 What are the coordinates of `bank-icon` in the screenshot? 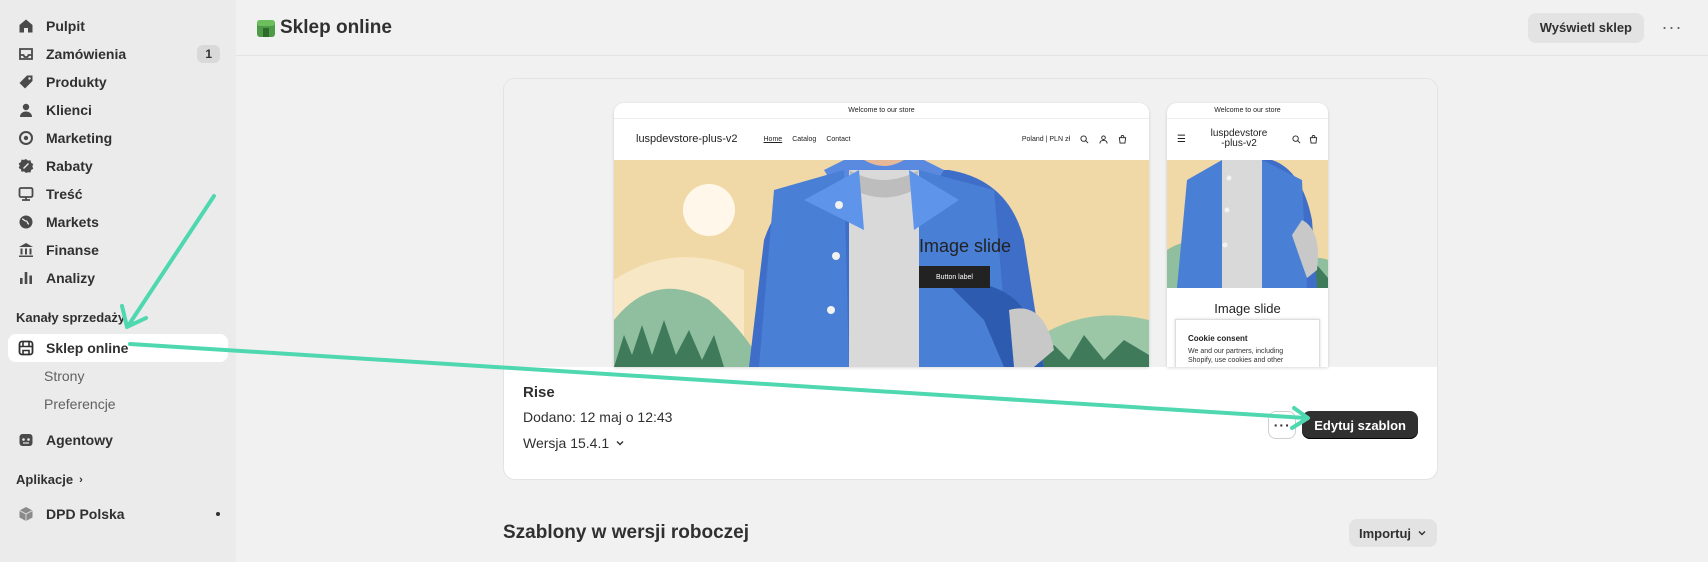 It's located at (26, 250).